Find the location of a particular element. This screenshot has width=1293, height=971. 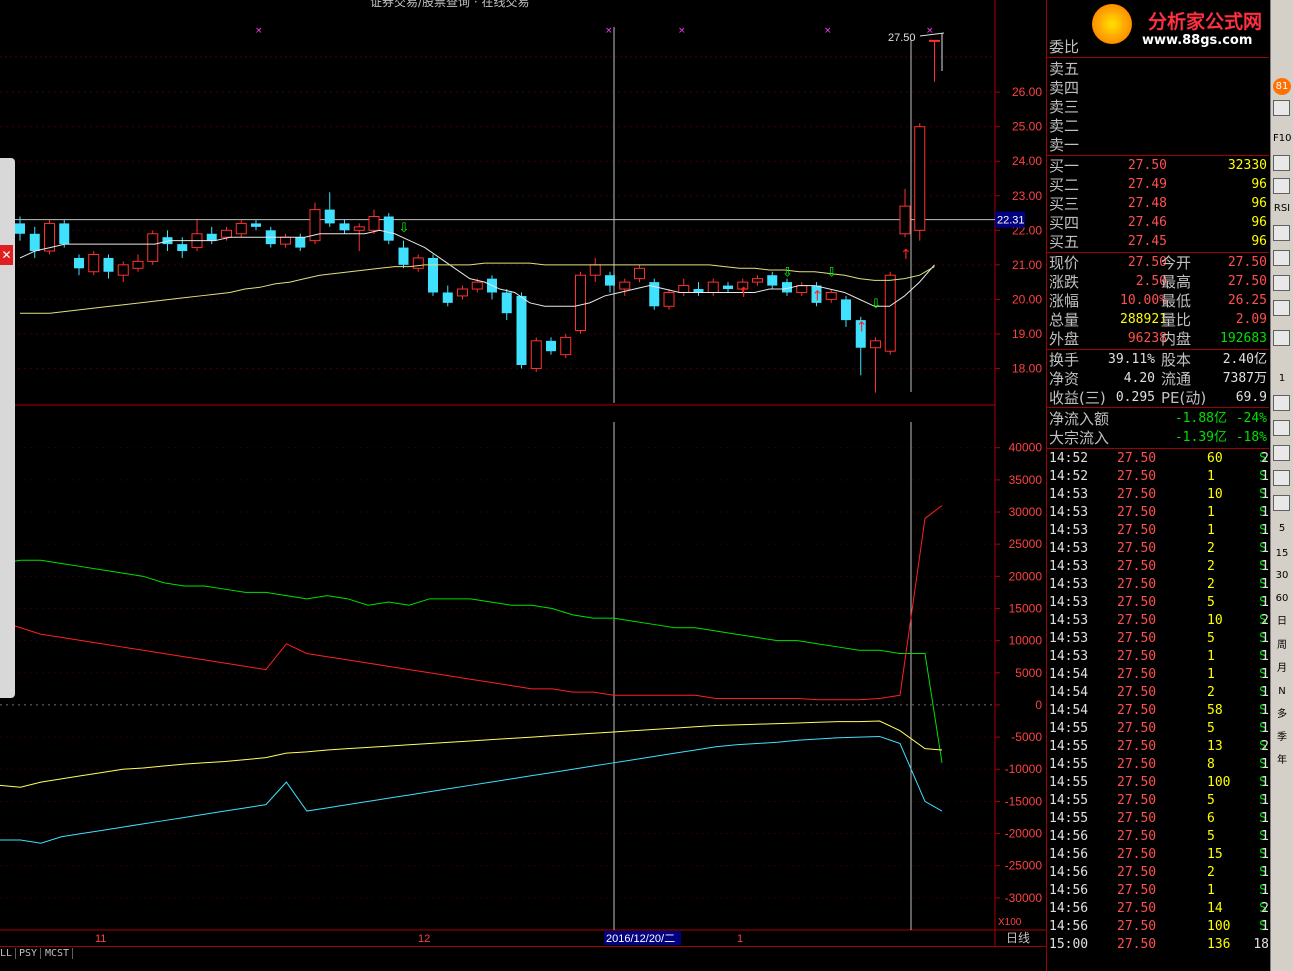

left-floating-panel is located at coordinates (7, 428).